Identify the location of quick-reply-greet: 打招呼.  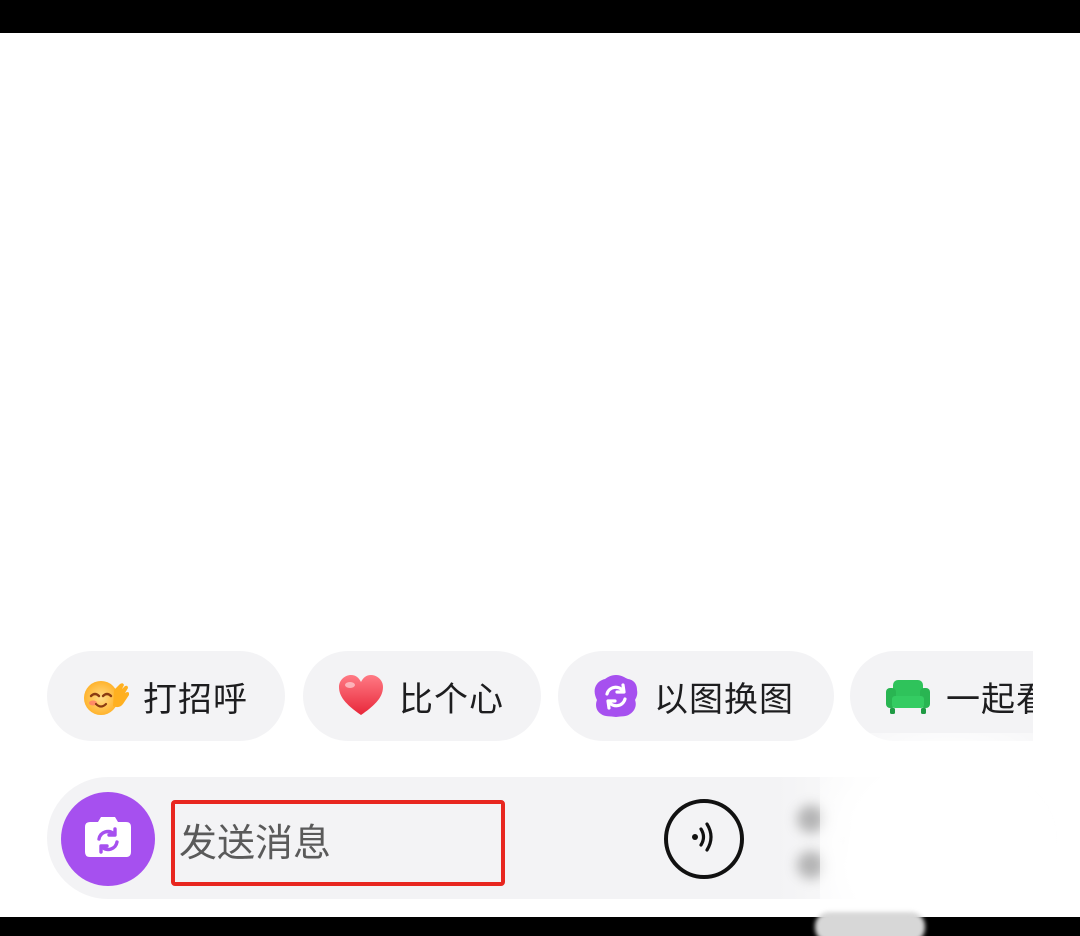
(166, 696).